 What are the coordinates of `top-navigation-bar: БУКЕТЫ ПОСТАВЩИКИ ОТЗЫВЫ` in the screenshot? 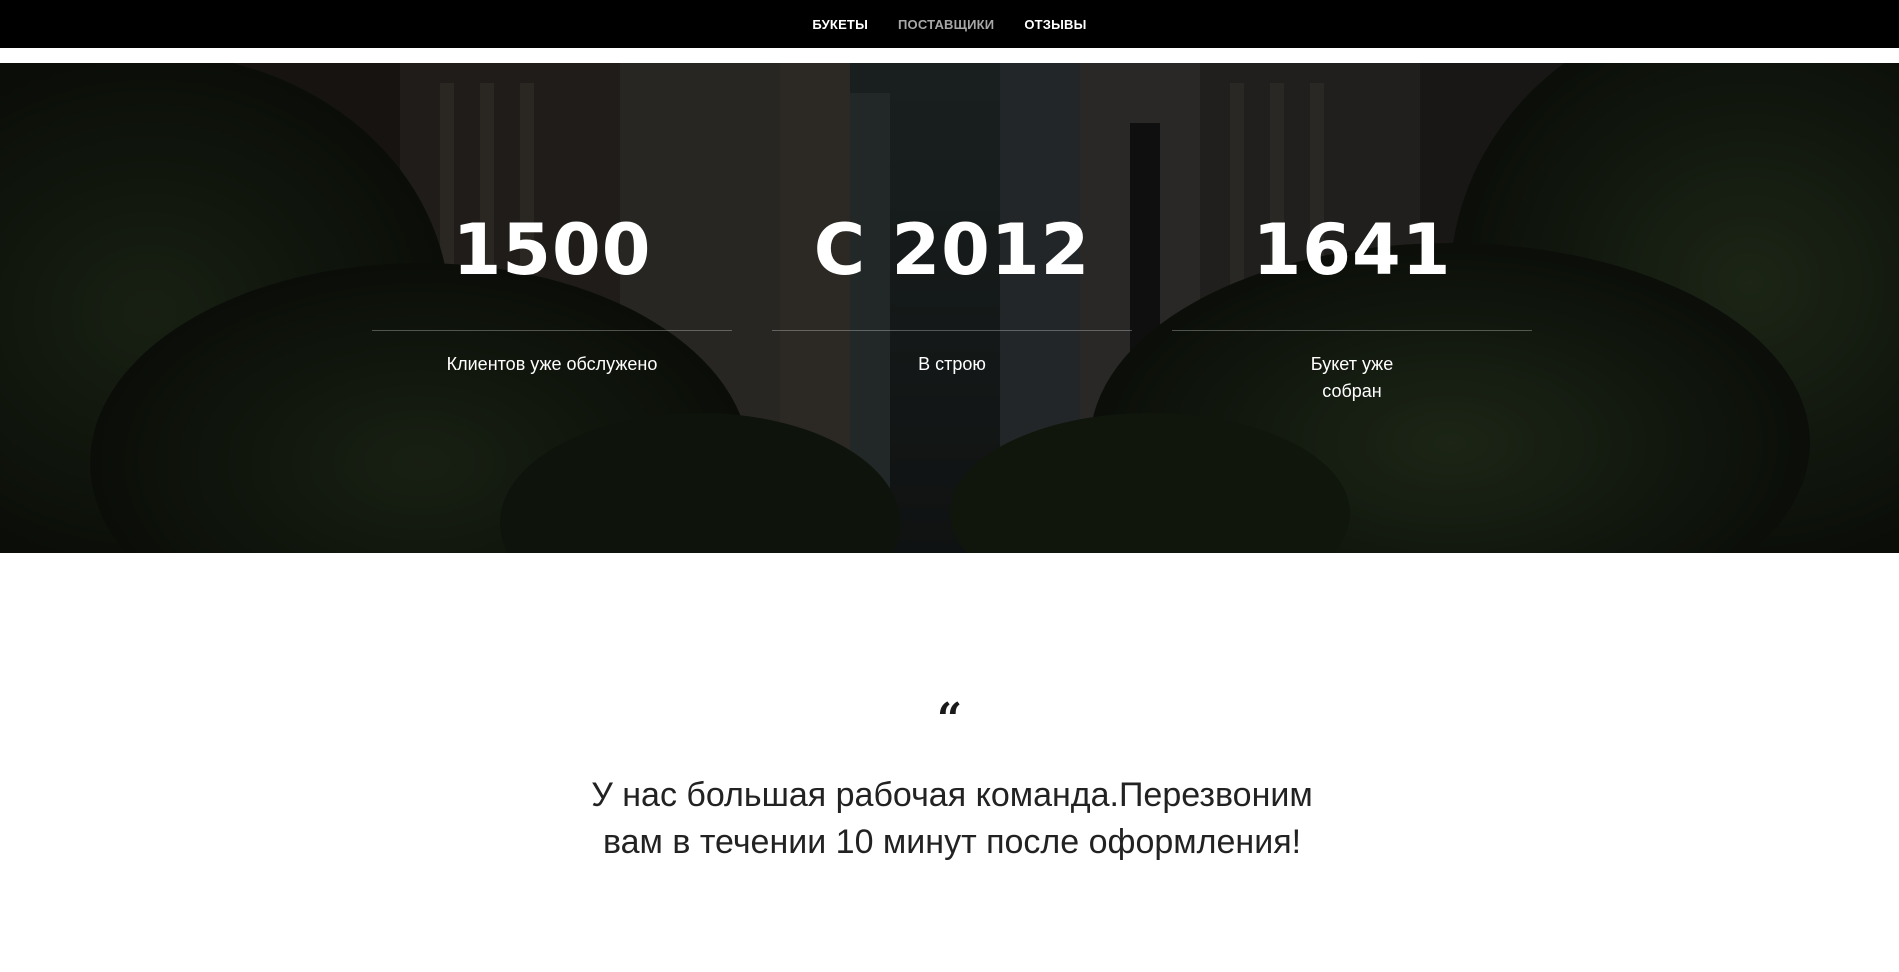 It's located at (949, 24).